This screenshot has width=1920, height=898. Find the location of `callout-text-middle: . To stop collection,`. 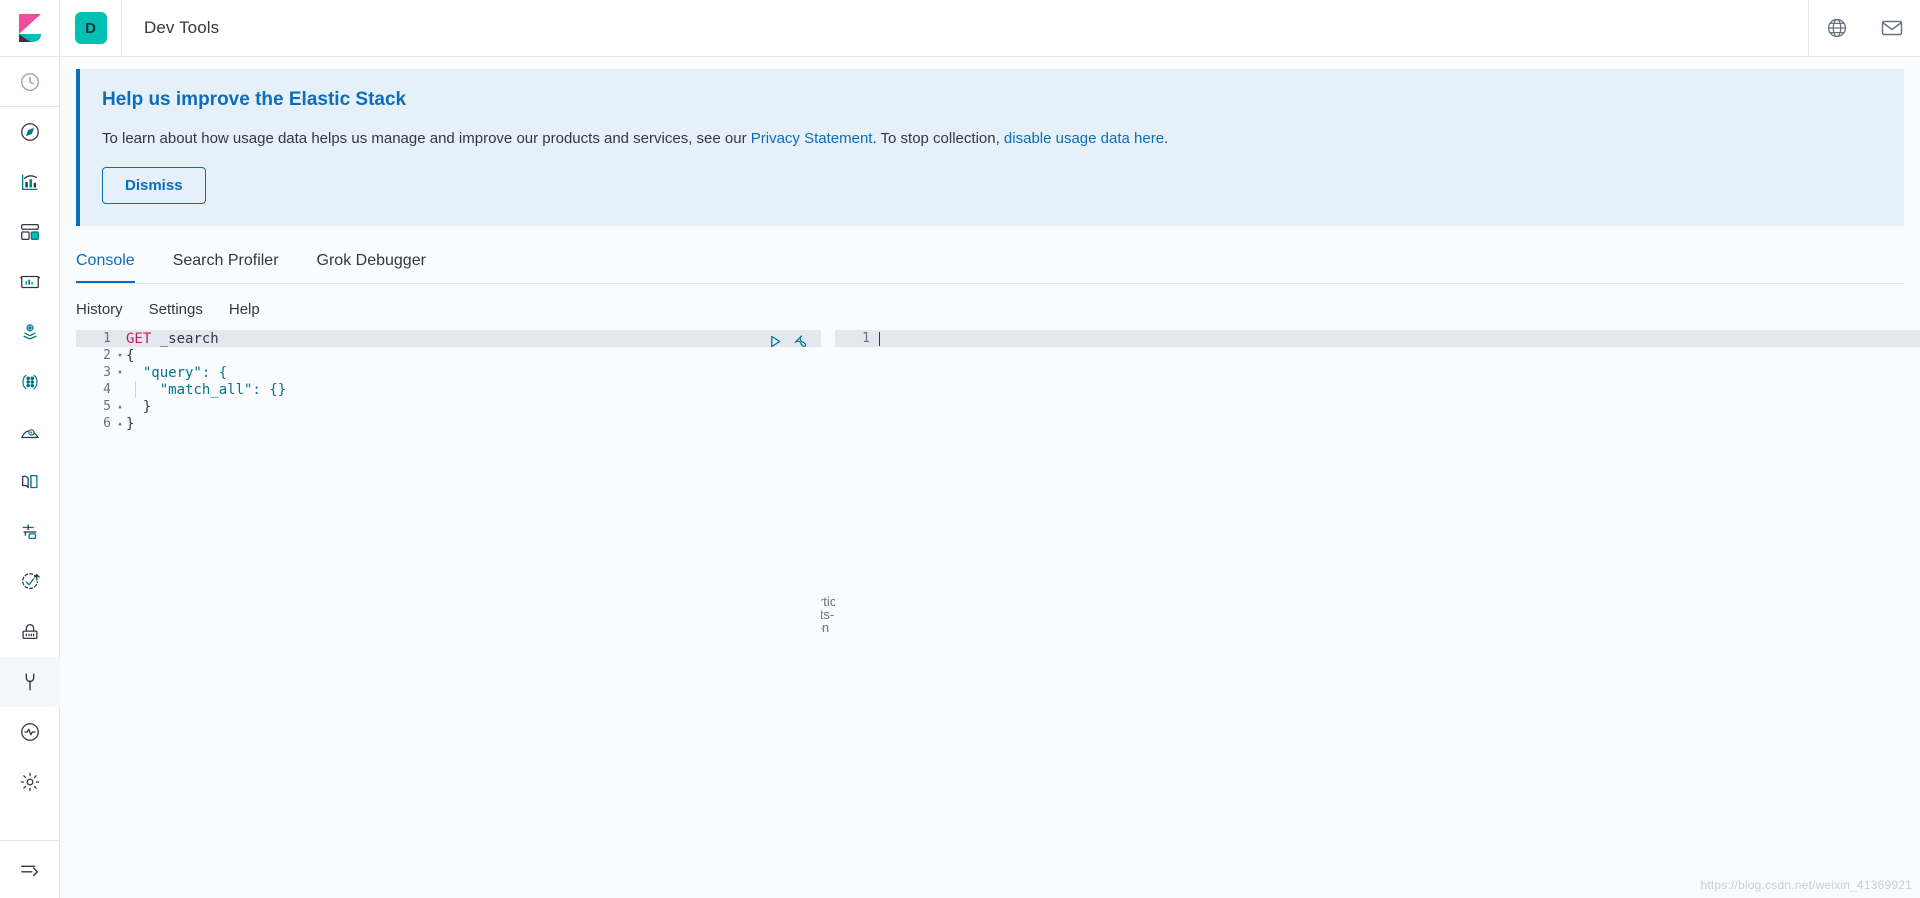

callout-text-middle: . To stop collection, is located at coordinates (938, 138).